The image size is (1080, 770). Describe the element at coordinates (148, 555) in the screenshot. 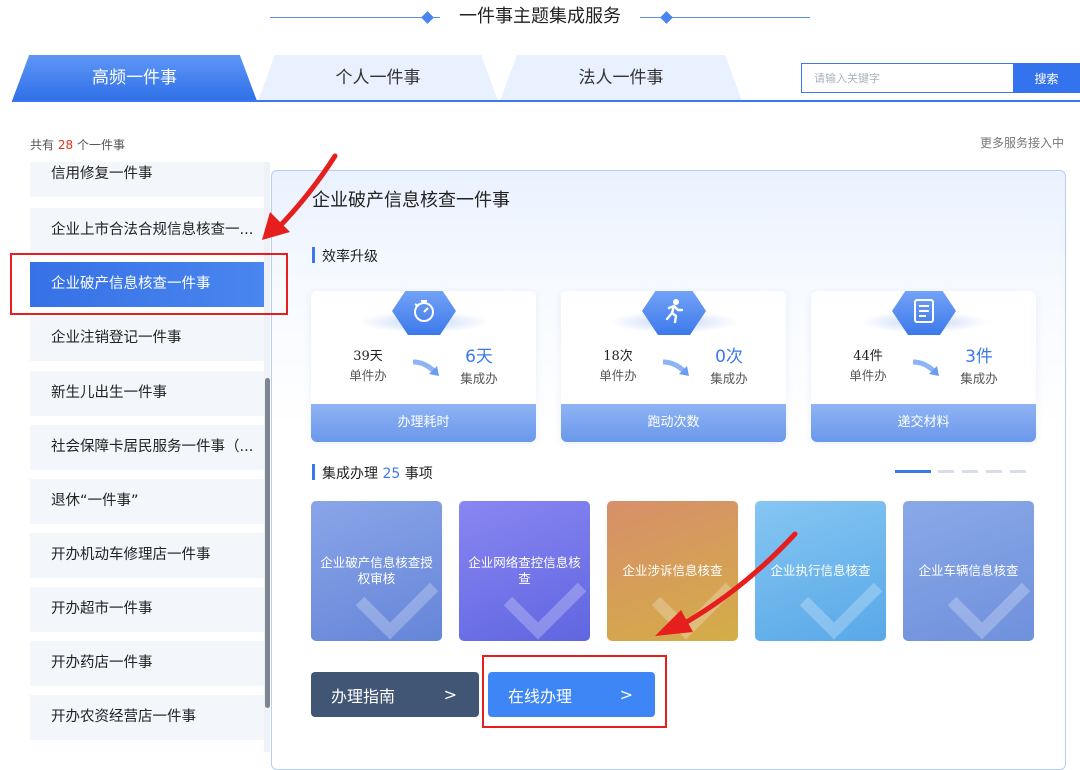

I see `sidebar-item: 开办机动车修理店一件事` at that location.